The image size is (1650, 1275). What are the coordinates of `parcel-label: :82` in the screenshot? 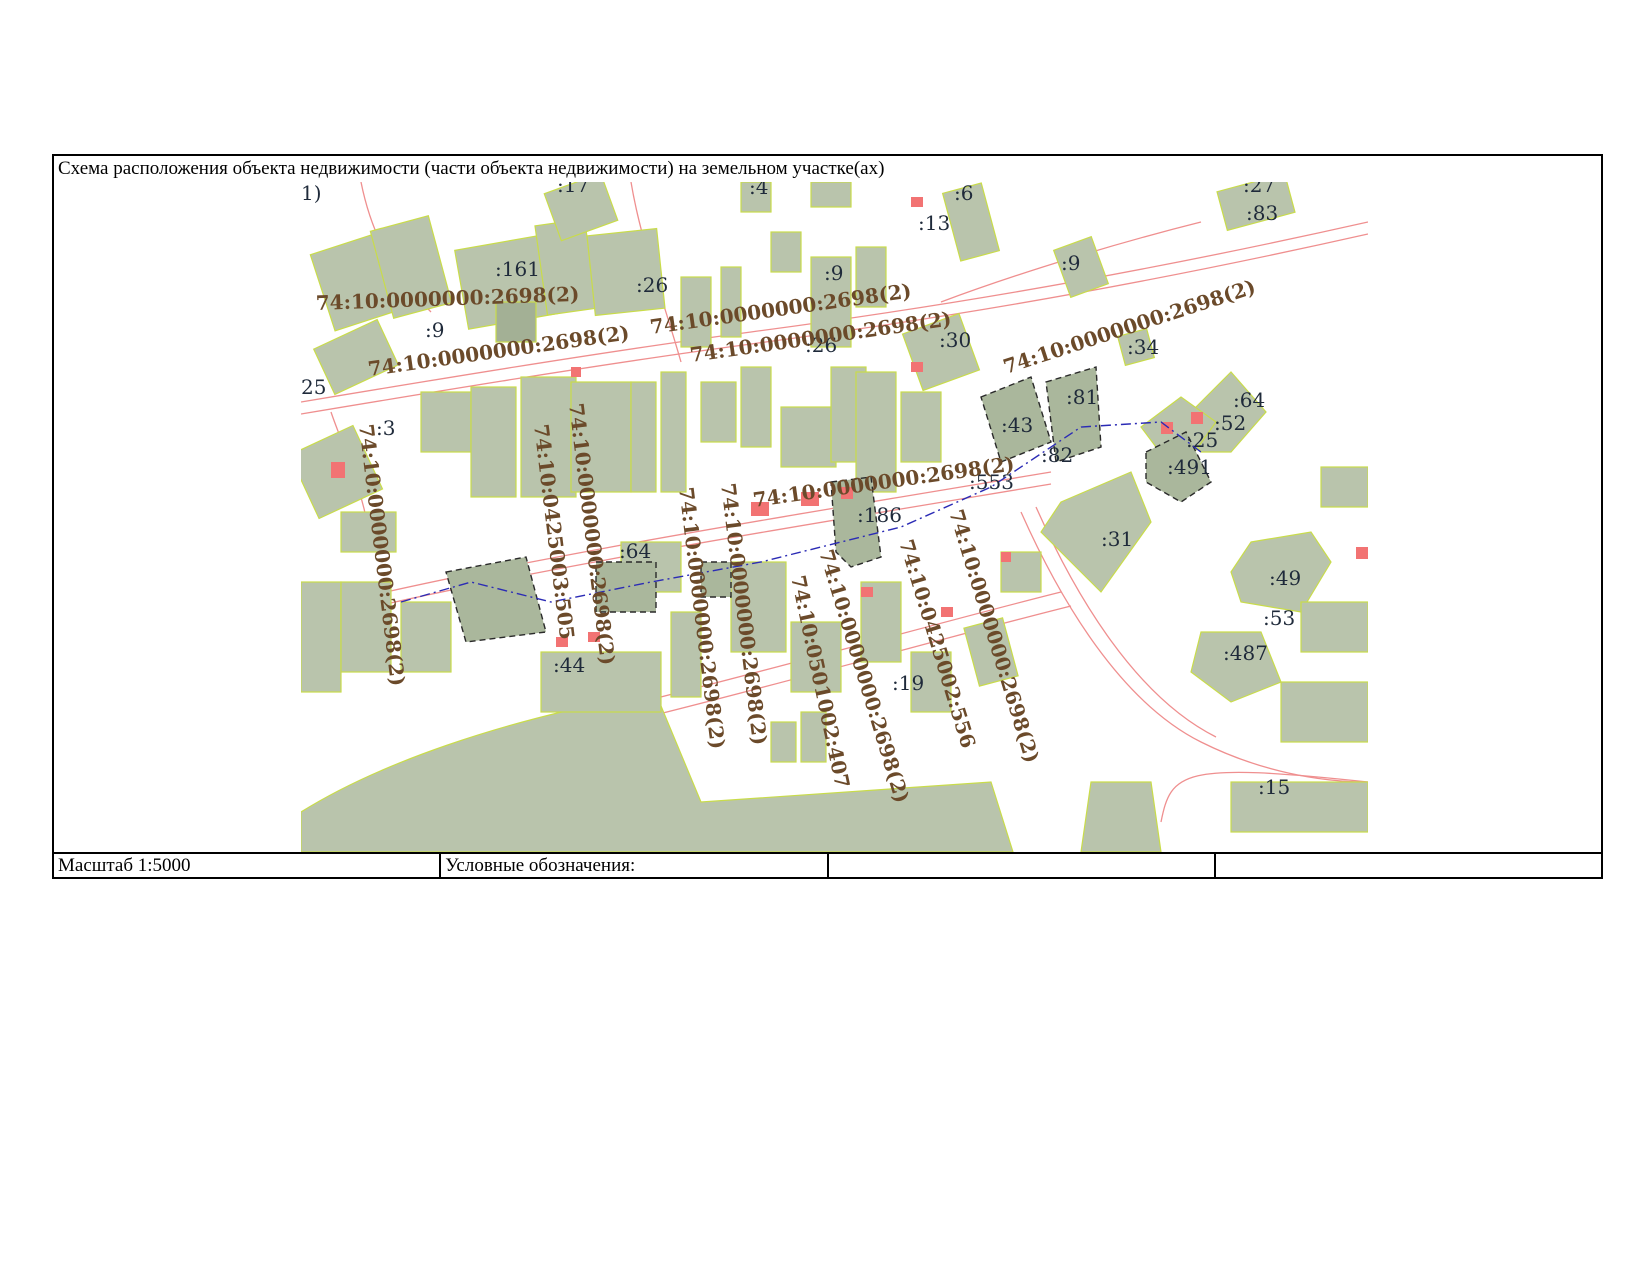 It's located at (1057, 455).